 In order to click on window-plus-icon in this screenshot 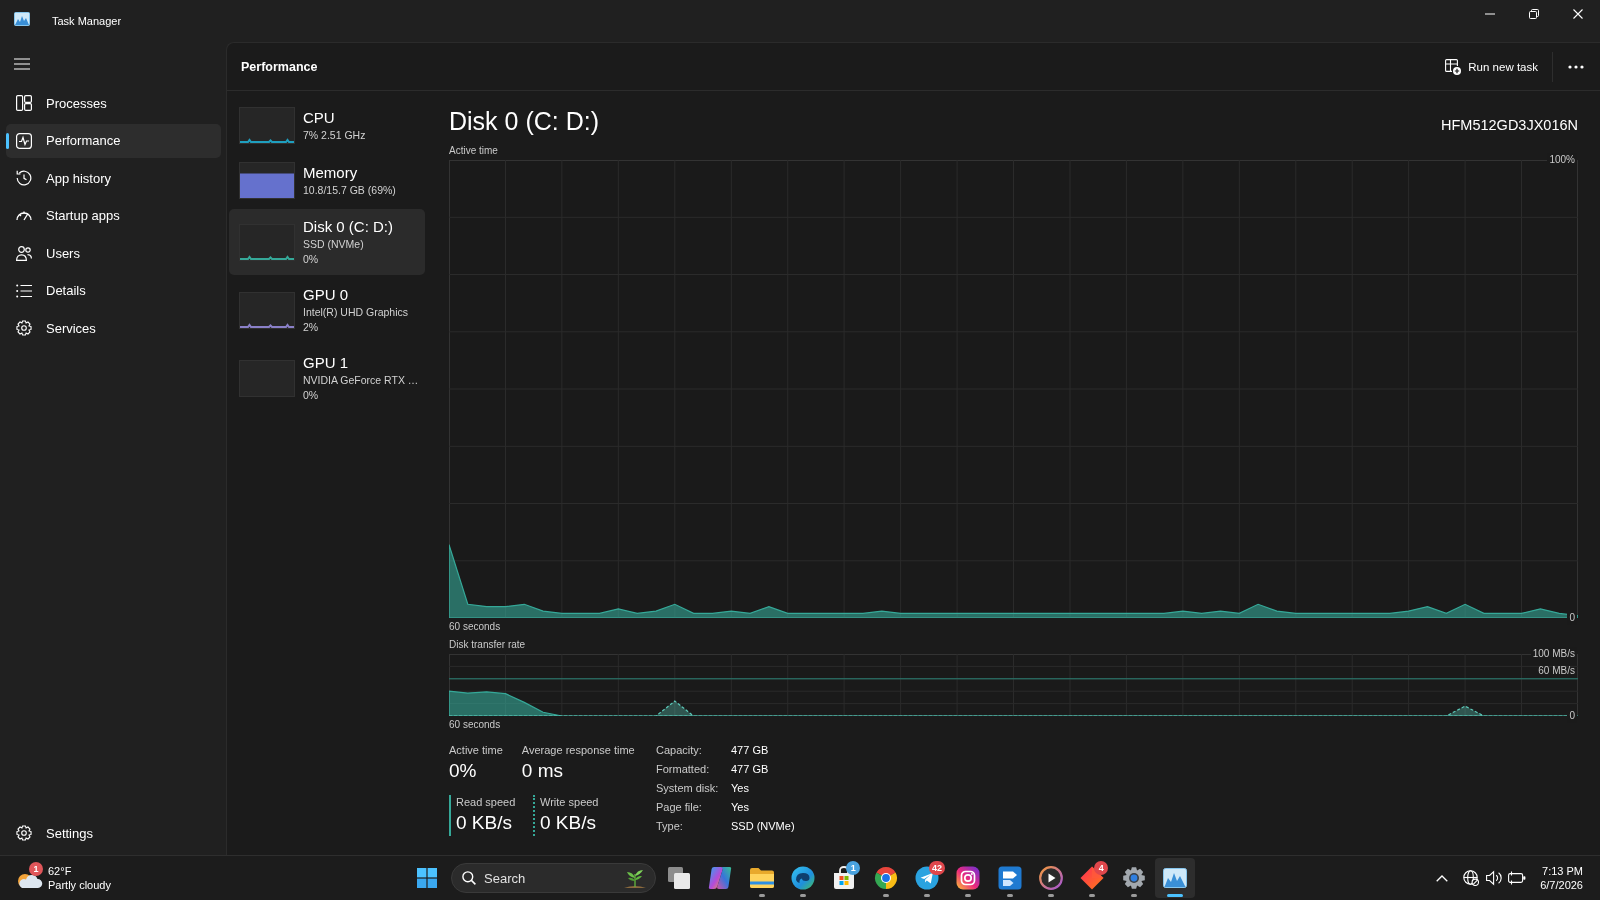, I will do `click(1453, 66)`.